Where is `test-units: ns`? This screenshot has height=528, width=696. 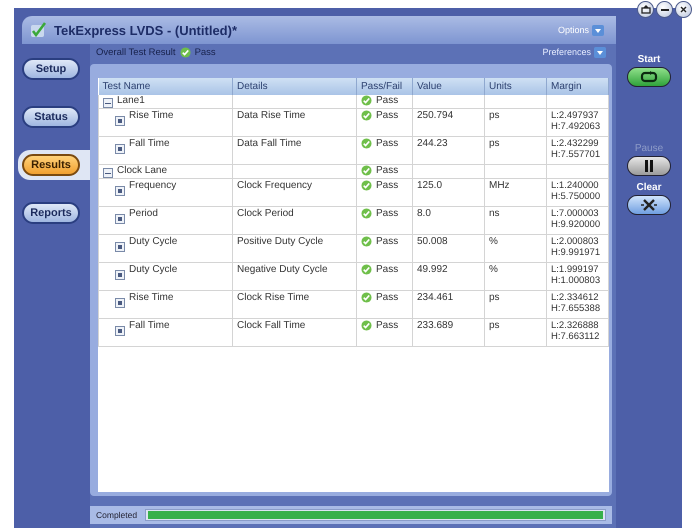
test-units: ns is located at coordinates (494, 213).